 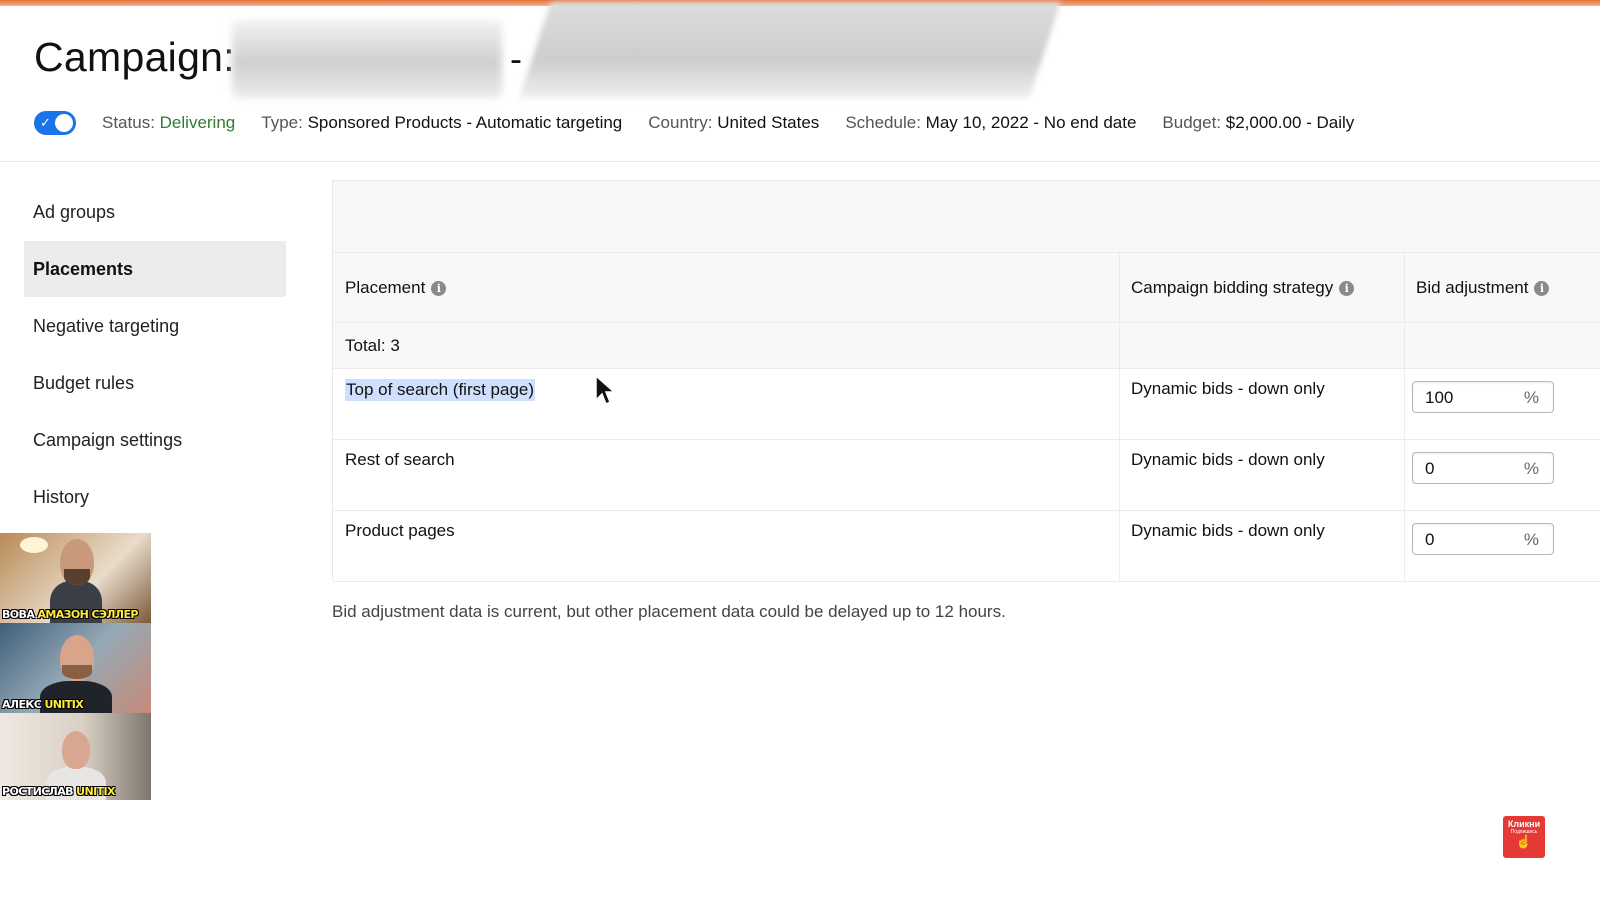 I want to click on country-meta: Country: United States, so click(x=733, y=123).